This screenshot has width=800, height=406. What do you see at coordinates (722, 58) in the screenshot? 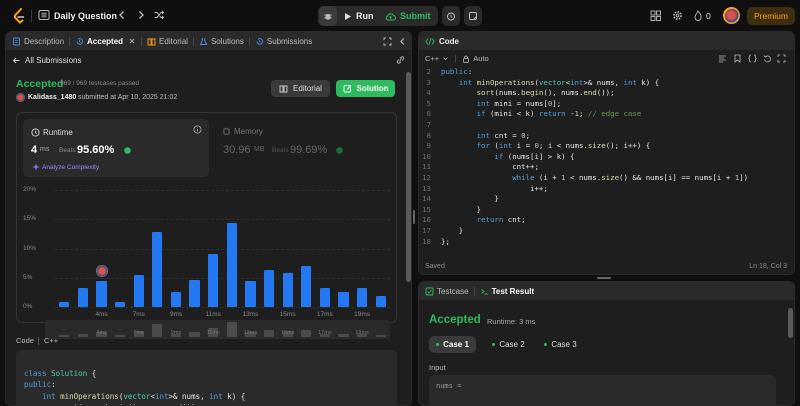
I see `format-icon` at bounding box center [722, 58].